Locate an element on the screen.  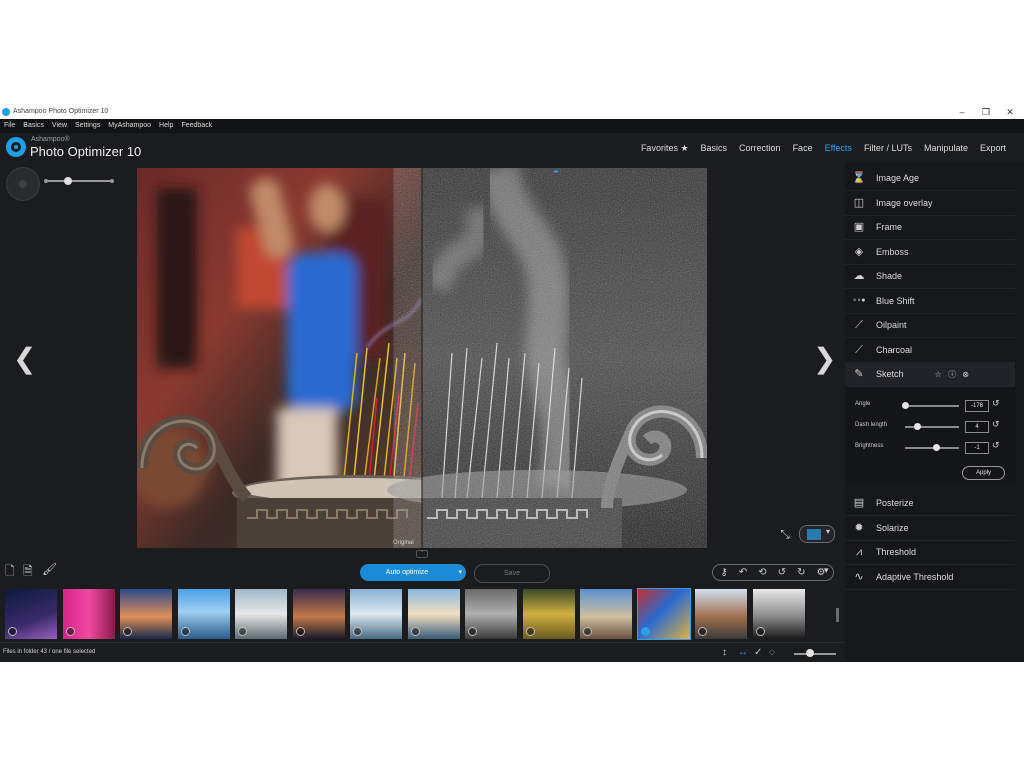
tab-filter-luts: Filter / LUTs is located at coordinates (888, 148).